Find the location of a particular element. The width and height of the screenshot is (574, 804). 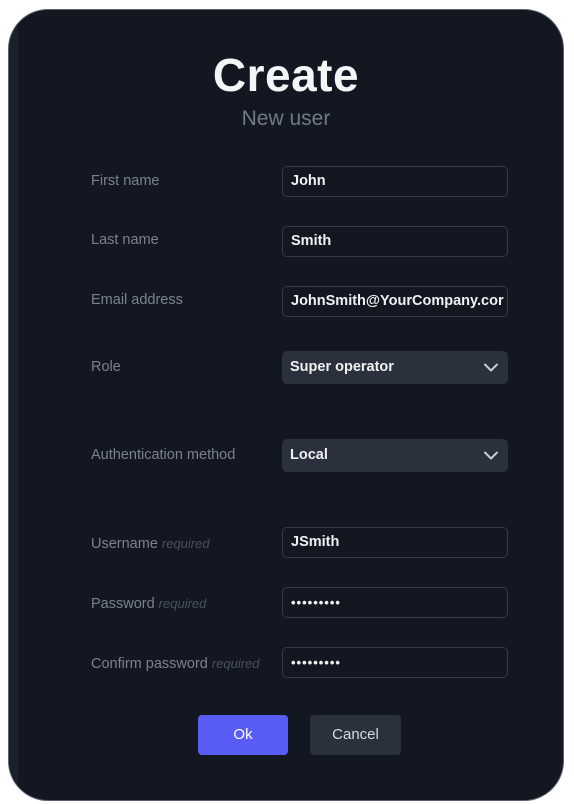

confirm-password-label-text: Confirm password is located at coordinates (149, 664).